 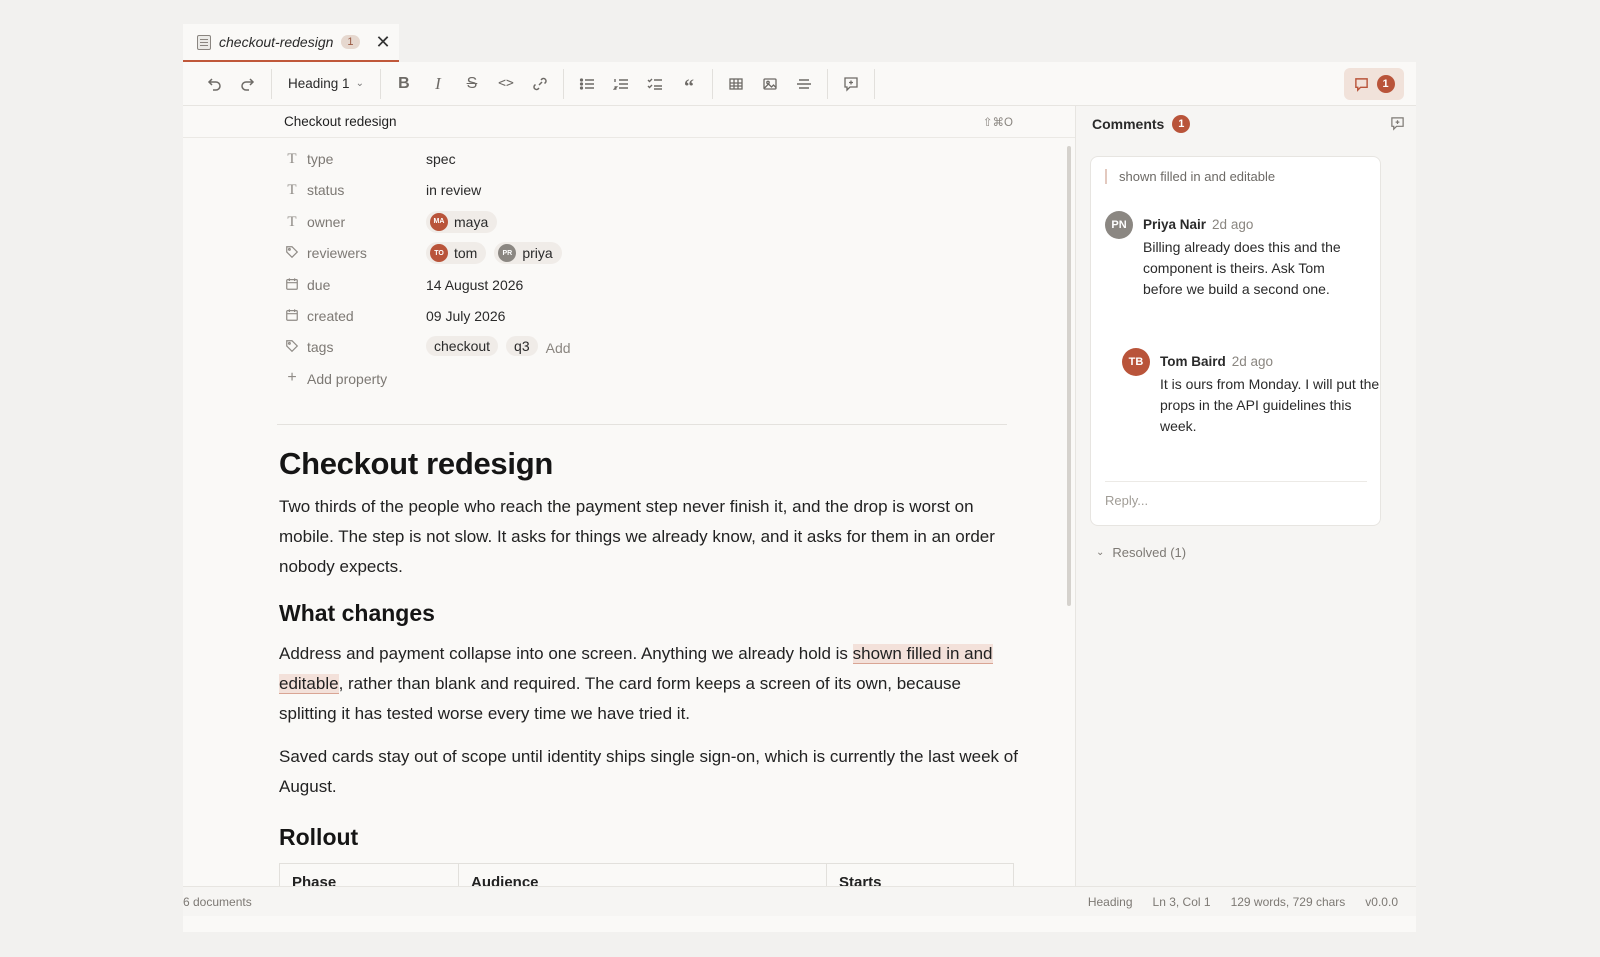 What do you see at coordinates (649, 613) in the screenshot?
I see `section-heading: What changes` at bounding box center [649, 613].